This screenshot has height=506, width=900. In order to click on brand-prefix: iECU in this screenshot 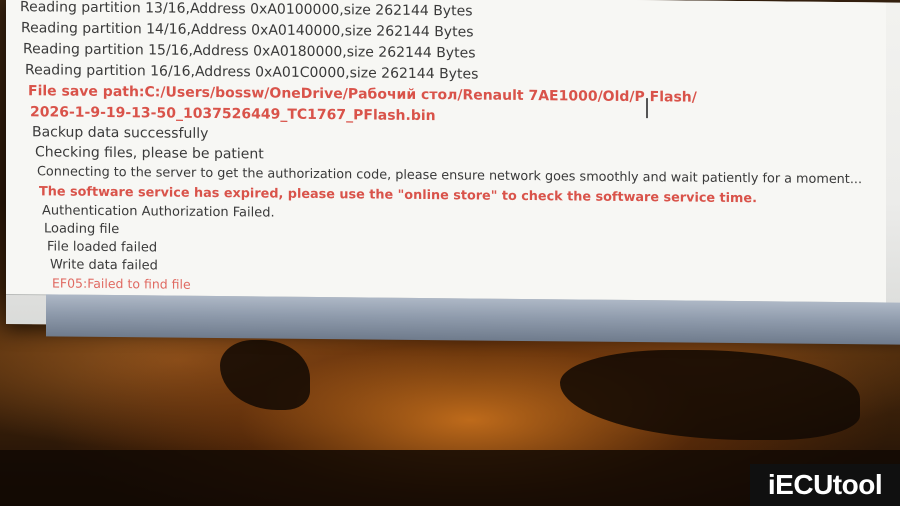, I will do `click(800, 484)`.